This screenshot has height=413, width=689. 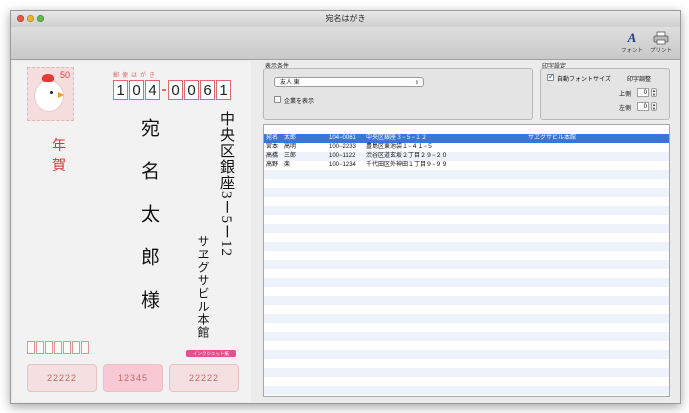 I want to click on row-address: 千代田区外神田１丁目９−９９, so click(x=407, y=165).